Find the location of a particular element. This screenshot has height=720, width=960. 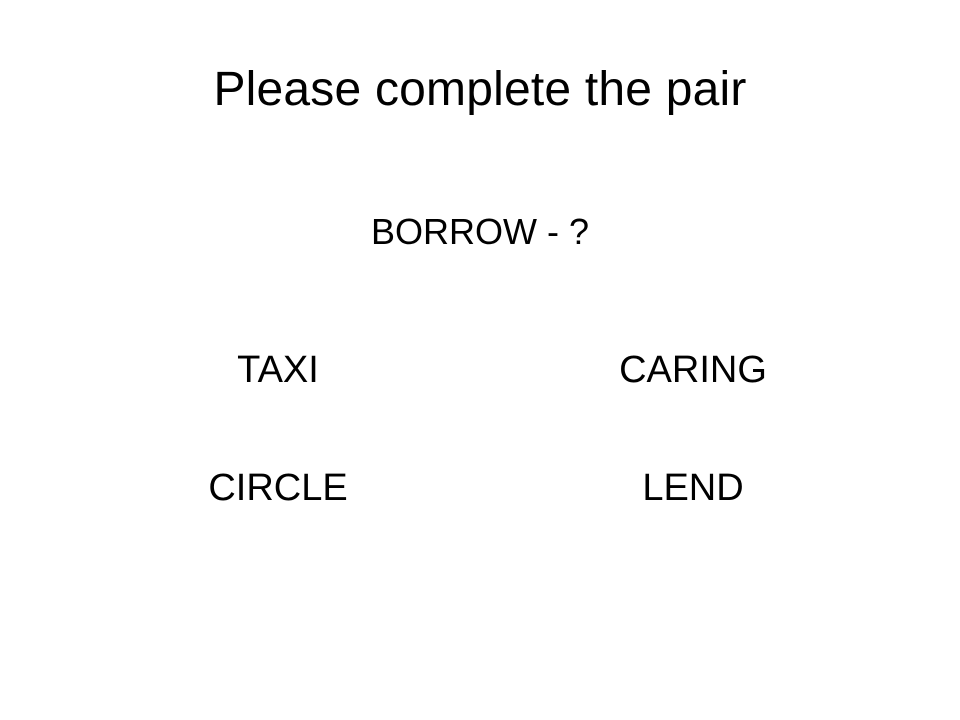

prompt-text: BORROW - ? is located at coordinates (479, 231).